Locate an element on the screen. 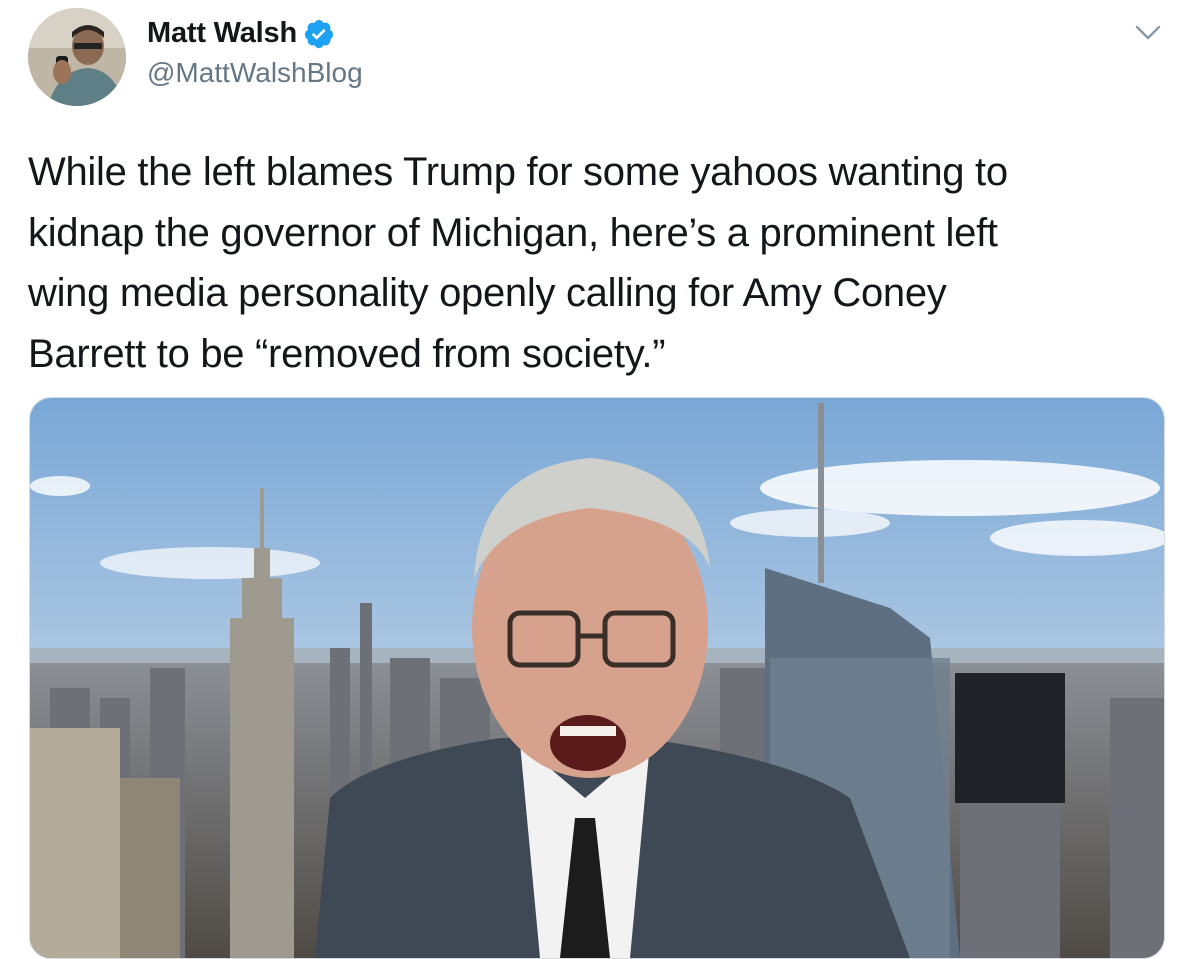  chevron-down-icon is located at coordinates (1148, 33).